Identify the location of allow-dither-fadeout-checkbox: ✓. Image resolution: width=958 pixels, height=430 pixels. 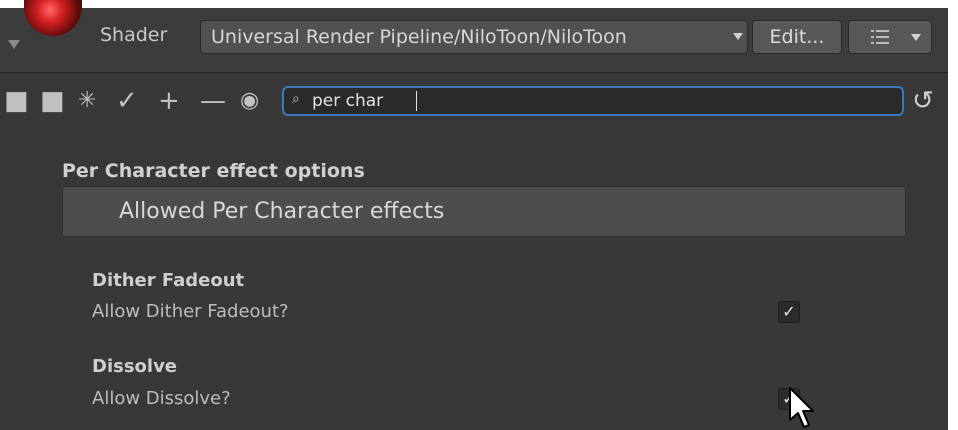
(789, 312).